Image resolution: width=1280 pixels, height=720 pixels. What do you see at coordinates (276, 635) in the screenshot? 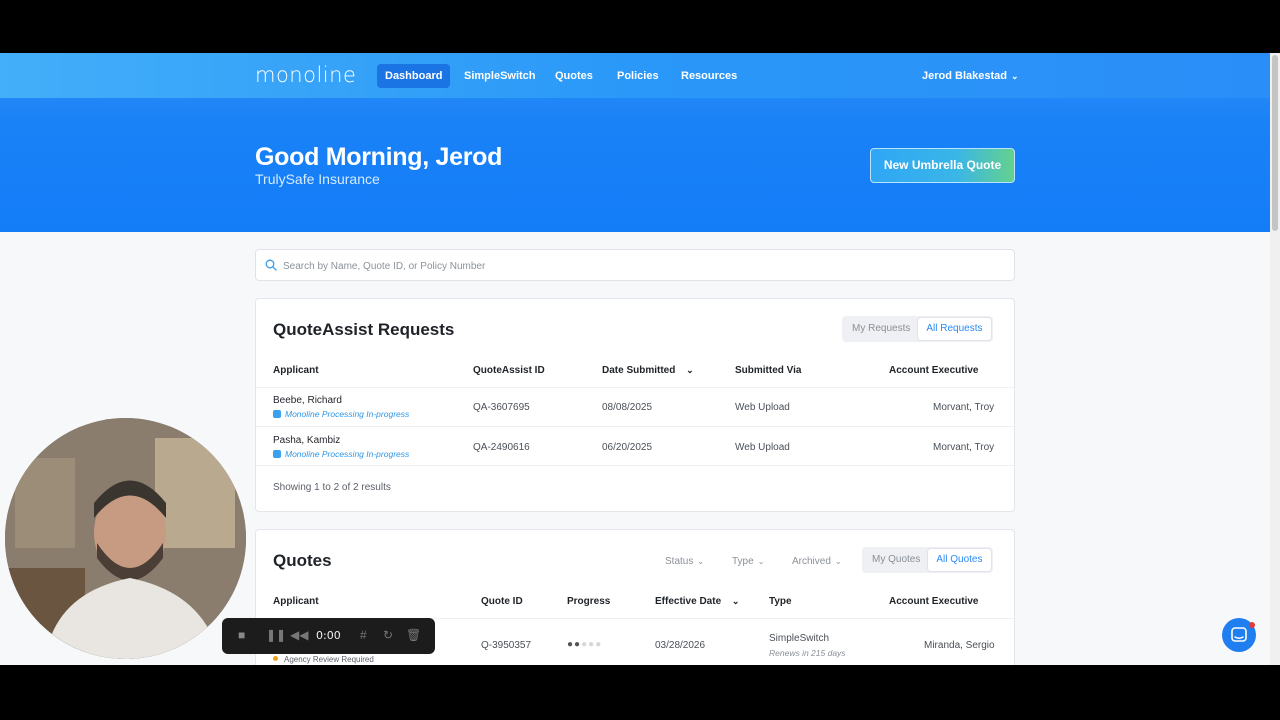
I see `pause-icon: ❚❚` at bounding box center [276, 635].